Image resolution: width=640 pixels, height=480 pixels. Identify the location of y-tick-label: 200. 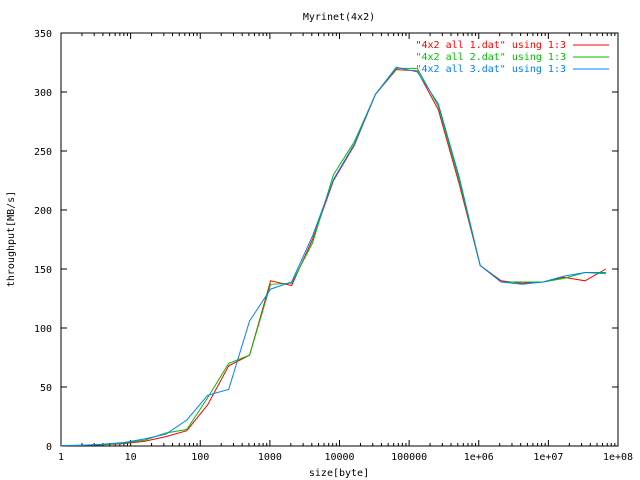
(43, 211).